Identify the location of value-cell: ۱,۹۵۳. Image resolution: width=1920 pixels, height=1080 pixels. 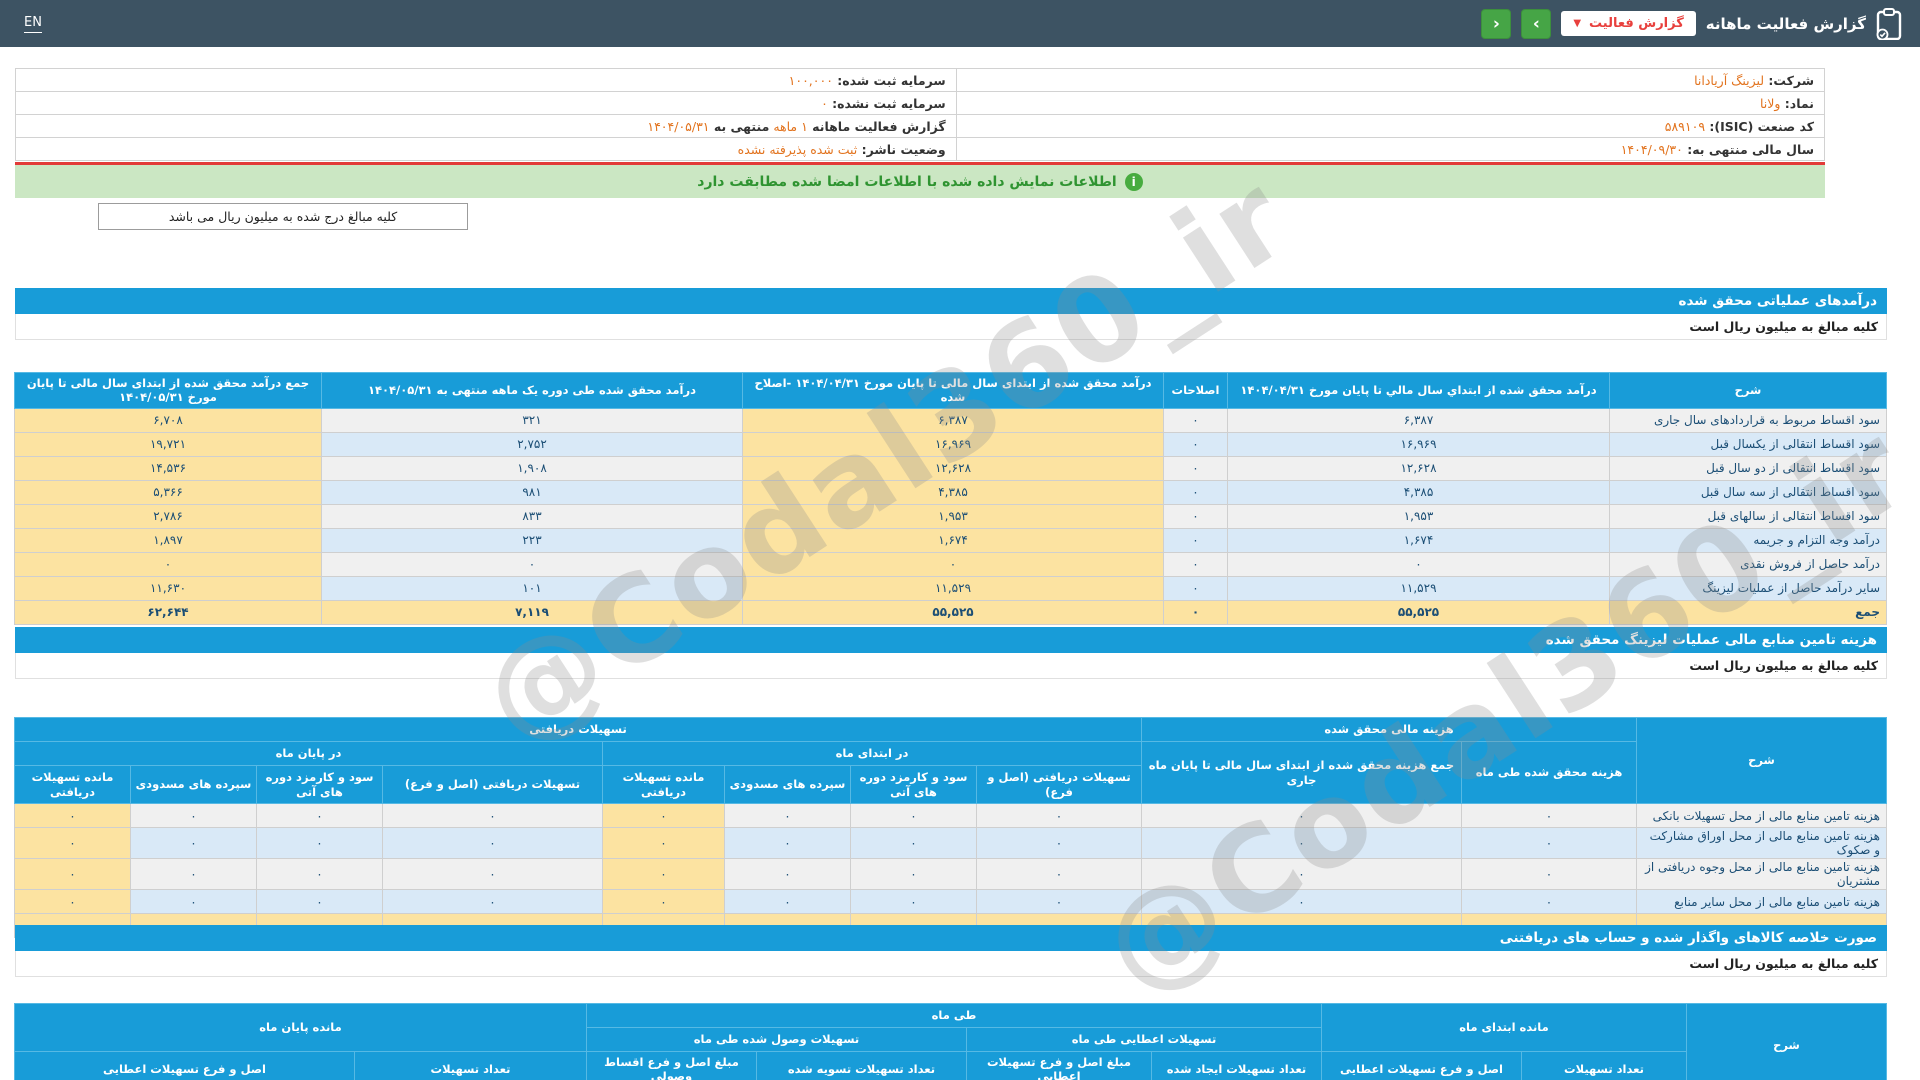
(953, 516).